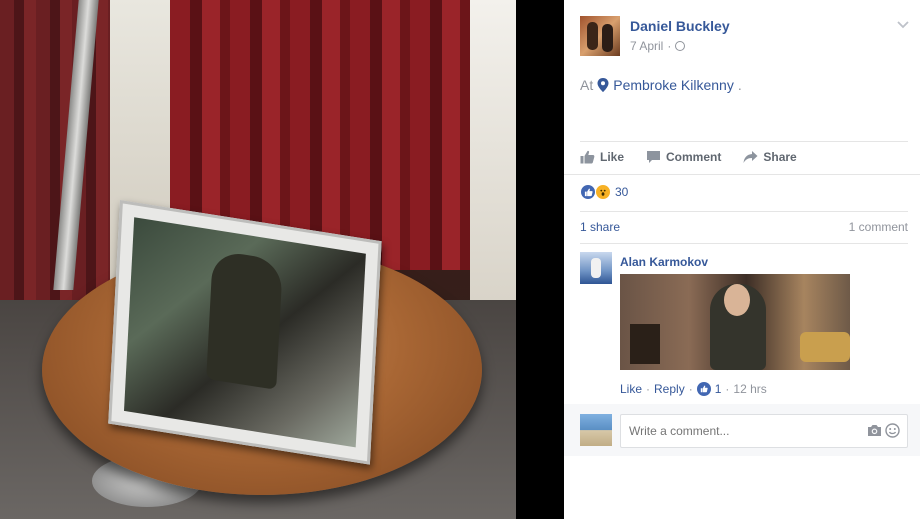 Image resolution: width=920 pixels, height=519 pixels. I want to click on comment-gif, so click(735, 322).